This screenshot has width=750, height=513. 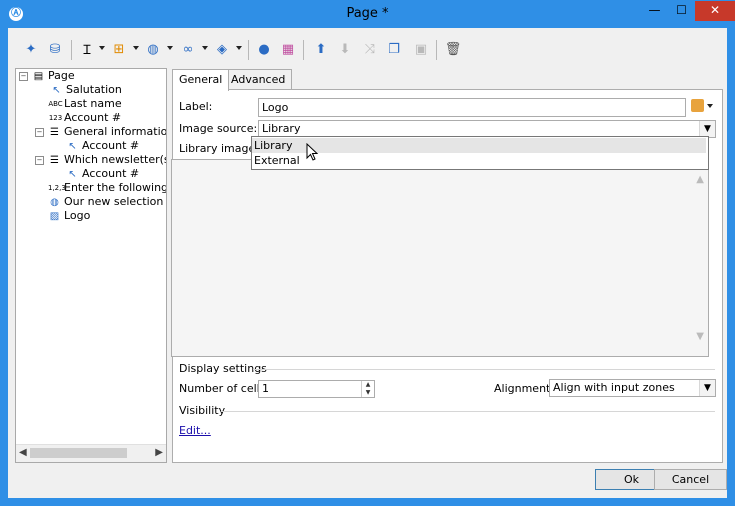 What do you see at coordinates (472, 107) in the screenshot?
I see `label-input: Logo` at bounding box center [472, 107].